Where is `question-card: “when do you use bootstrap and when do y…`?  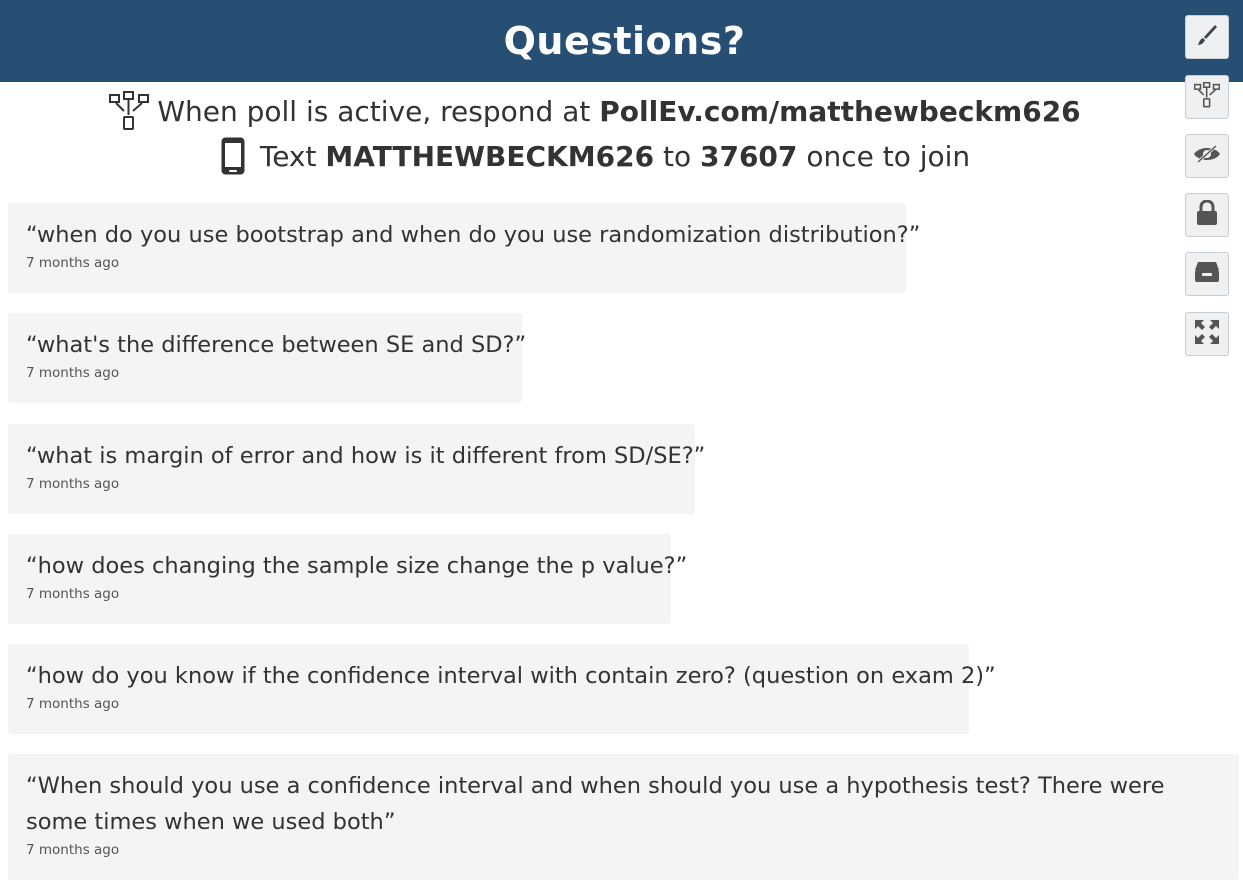 question-card: “when do you use bootstrap and when do y… is located at coordinates (464, 248).